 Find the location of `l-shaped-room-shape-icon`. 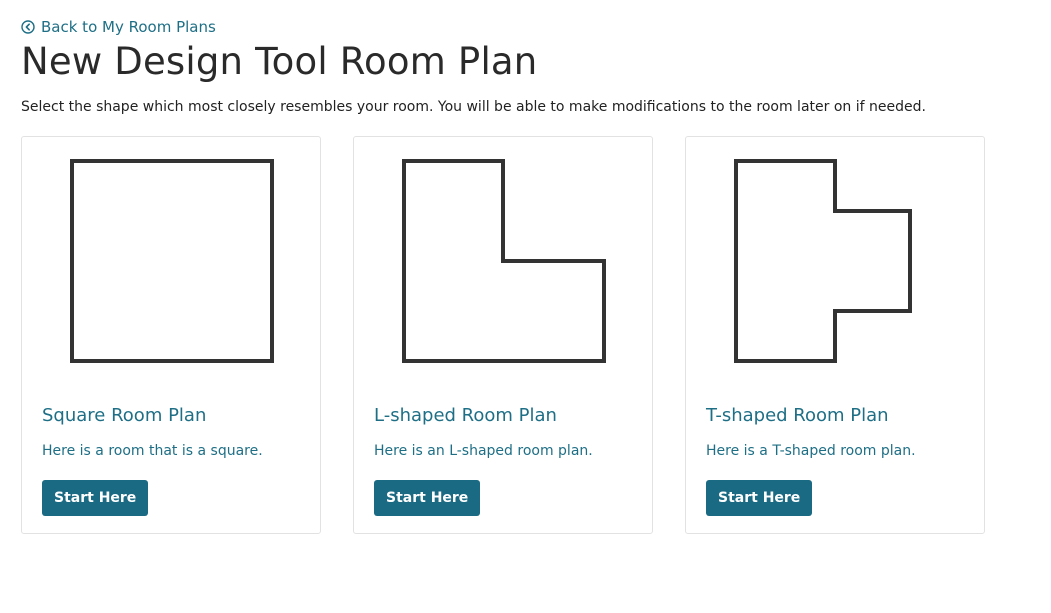

l-shaped-room-shape-icon is located at coordinates (504, 261).